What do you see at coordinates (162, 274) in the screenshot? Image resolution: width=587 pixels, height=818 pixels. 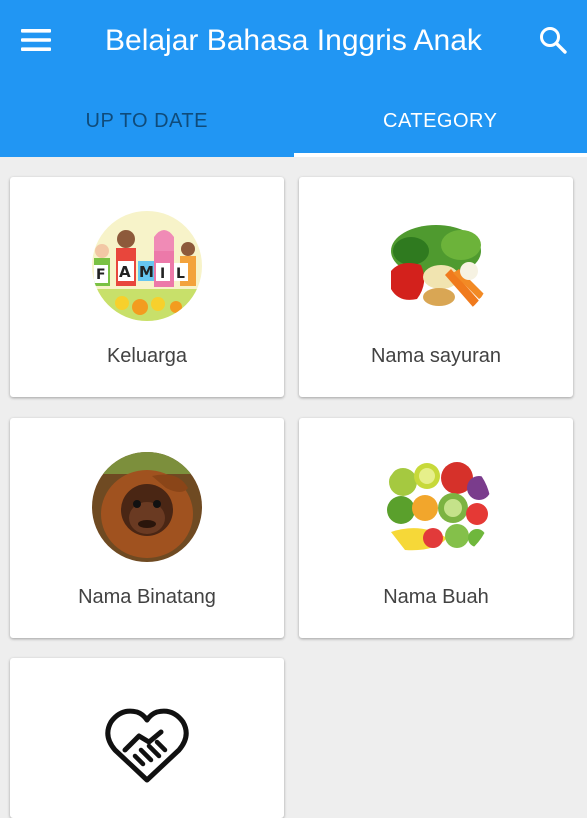 I see `svg-text: I` at bounding box center [162, 274].